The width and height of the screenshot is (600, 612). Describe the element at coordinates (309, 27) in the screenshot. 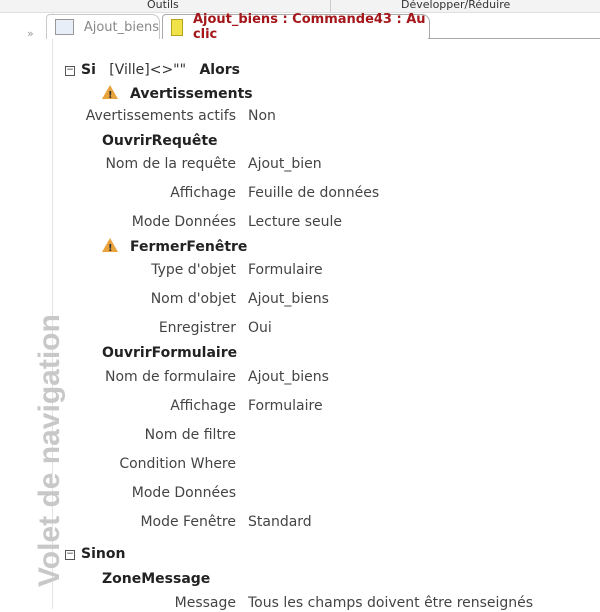

I see `tab-label: Ajout_biens : Commande43 : Au clic` at that location.